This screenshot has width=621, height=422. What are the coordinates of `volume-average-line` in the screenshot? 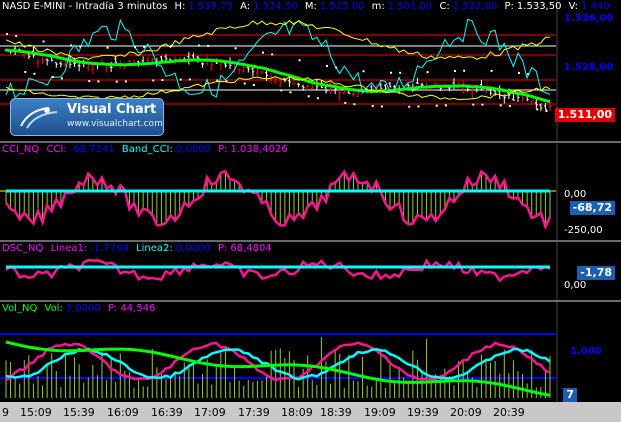 It's located at (278, 368).